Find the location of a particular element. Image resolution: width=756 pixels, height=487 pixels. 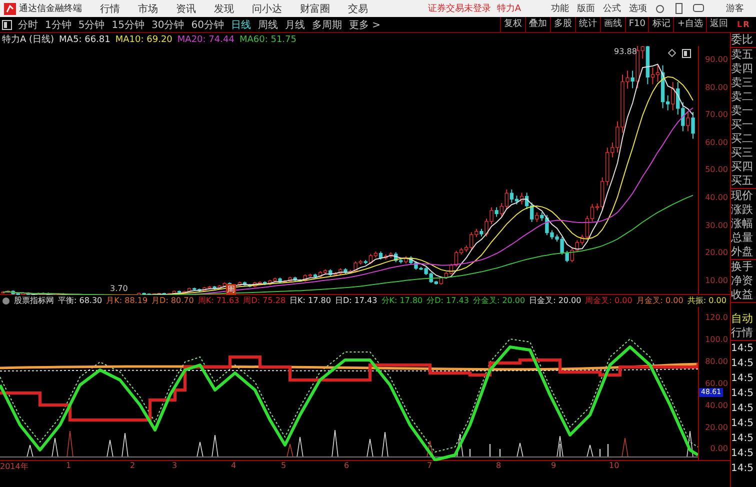

menu-item: 财富圈 is located at coordinates (315, 9).